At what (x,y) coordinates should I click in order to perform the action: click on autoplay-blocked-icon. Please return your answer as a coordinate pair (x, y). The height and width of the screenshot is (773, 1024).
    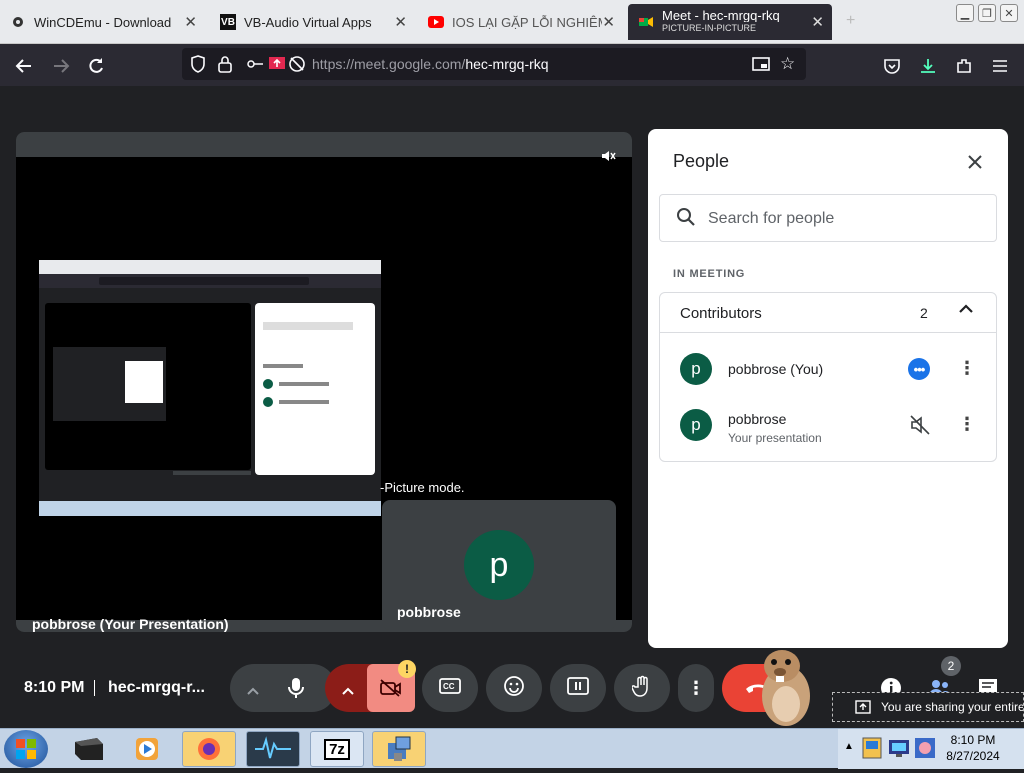
    Looking at the image, I should click on (297, 66).